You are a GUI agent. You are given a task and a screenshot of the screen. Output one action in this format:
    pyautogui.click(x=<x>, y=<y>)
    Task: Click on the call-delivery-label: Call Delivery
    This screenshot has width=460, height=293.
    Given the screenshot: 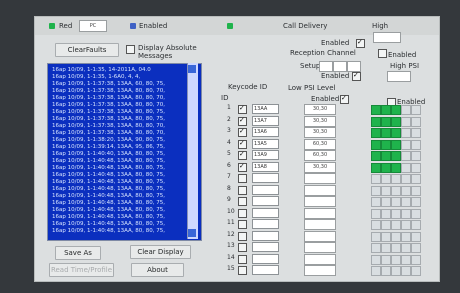 What is the action you would take?
    pyautogui.click(x=305, y=26)
    